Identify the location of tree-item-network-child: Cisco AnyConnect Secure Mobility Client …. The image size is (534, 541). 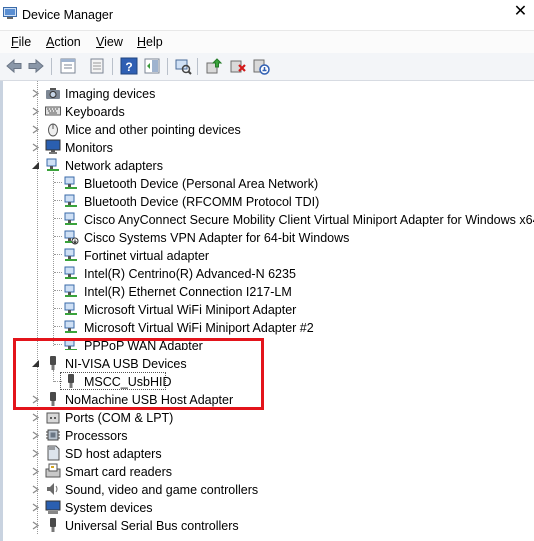
(267, 219).